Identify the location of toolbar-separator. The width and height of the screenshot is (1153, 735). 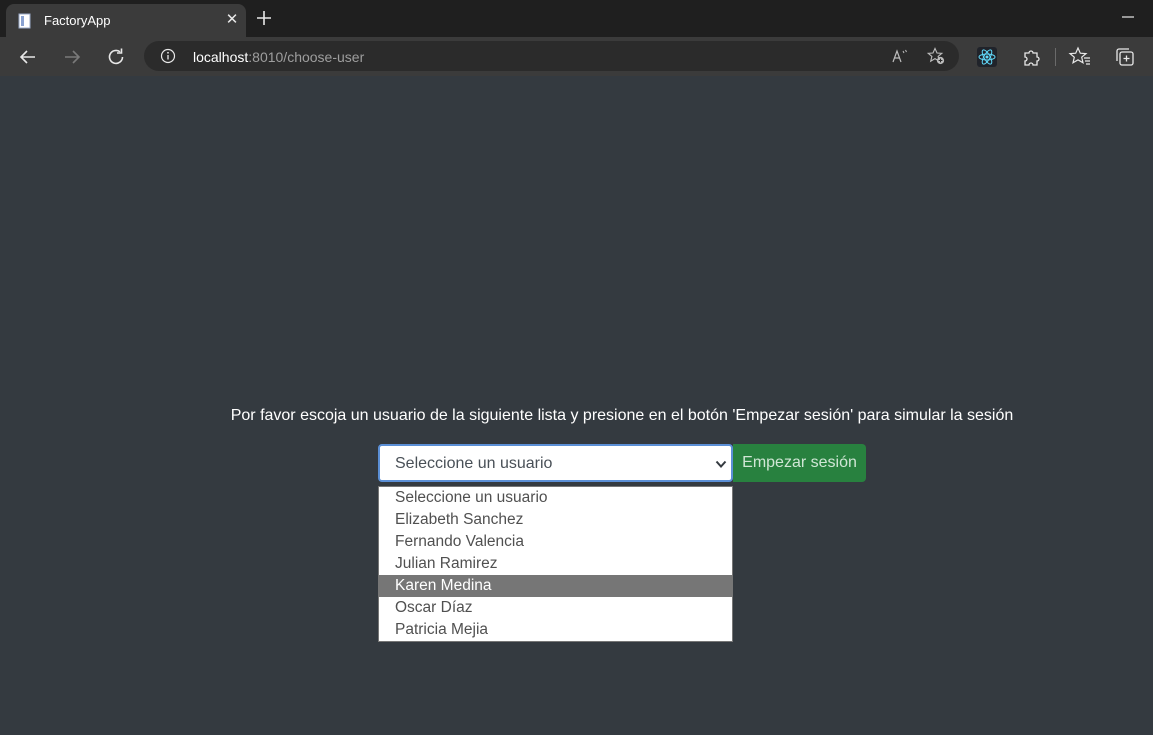
(1055, 57).